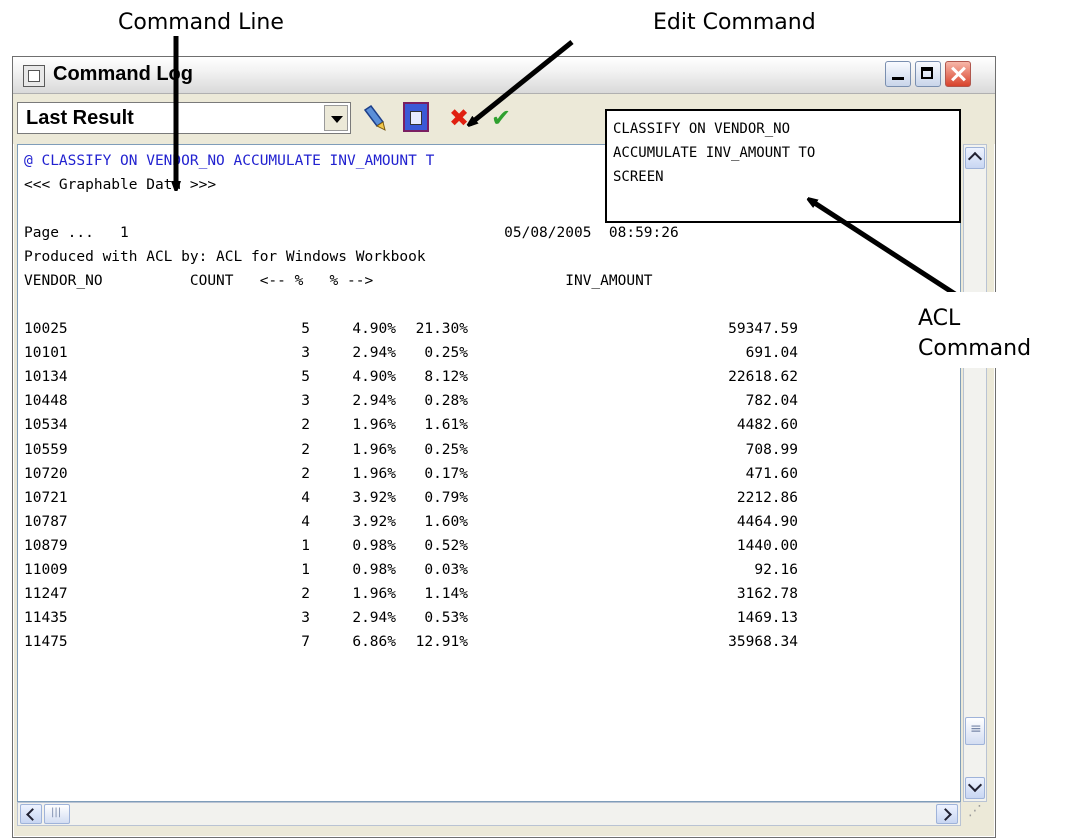 This screenshot has width=1085, height=840. What do you see at coordinates (504, 75) in the screenshot?
I see `title-bar: Command Log` at bounding box center [504, 75].